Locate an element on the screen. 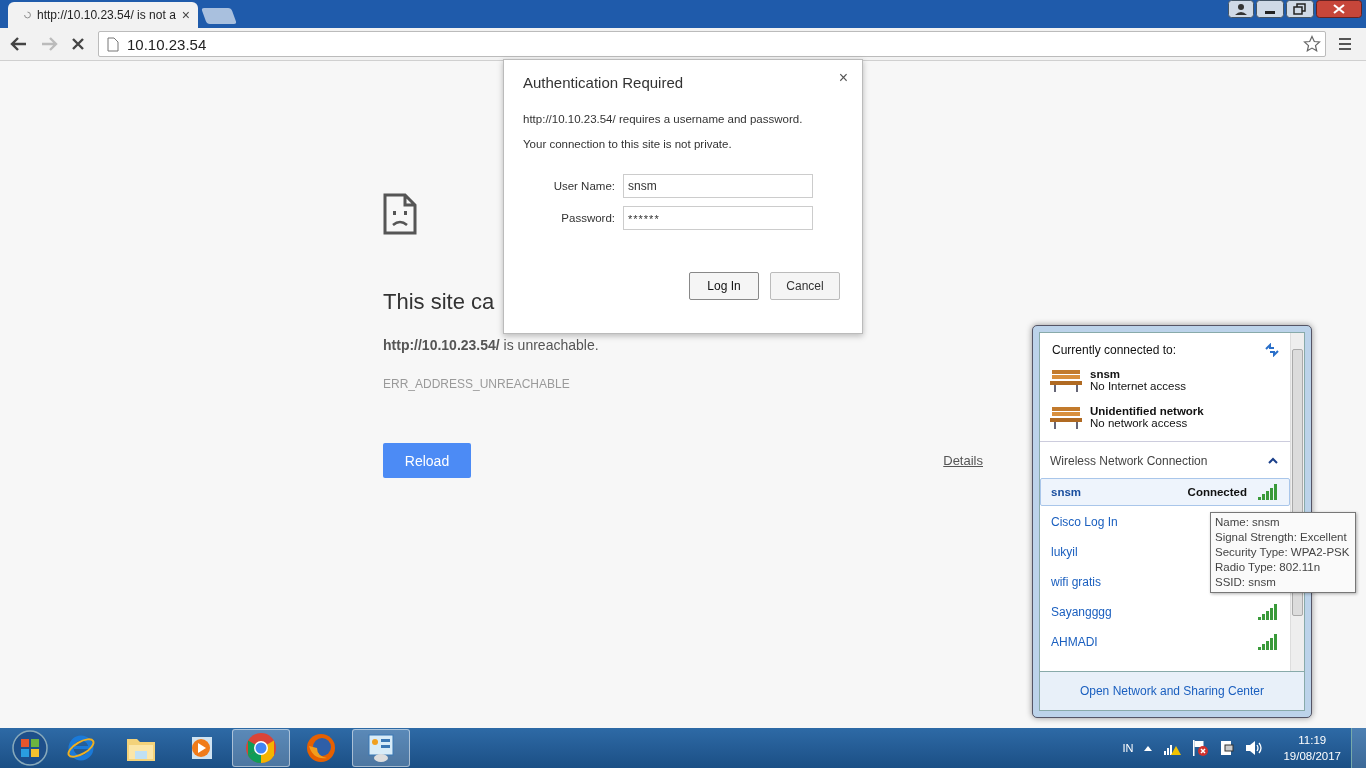 The width and height of the screenshot is (1366, 768). refresh-icon is located at coordinates (1272, 350).